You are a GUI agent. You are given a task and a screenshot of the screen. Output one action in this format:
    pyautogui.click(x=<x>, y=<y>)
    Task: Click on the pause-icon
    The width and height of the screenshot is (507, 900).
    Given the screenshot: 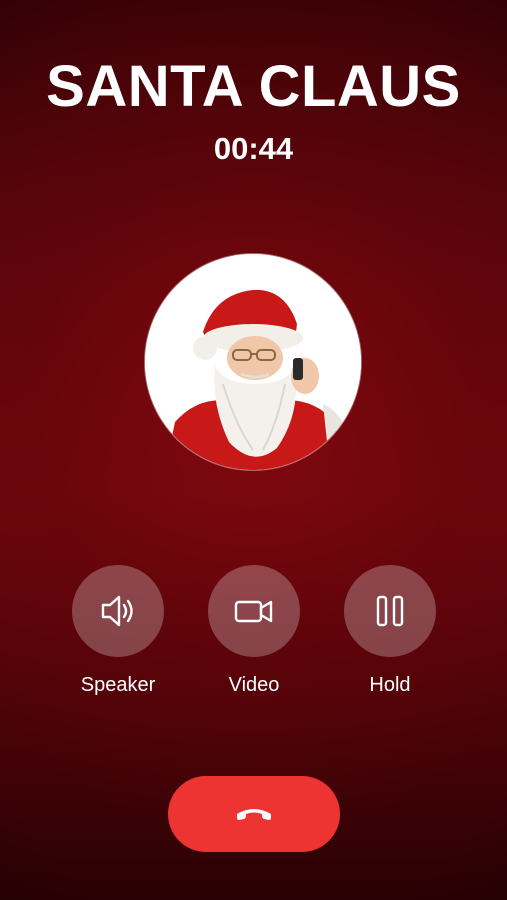 What is the action you would take?
    pyautogui.click(x=390, y=611)
    